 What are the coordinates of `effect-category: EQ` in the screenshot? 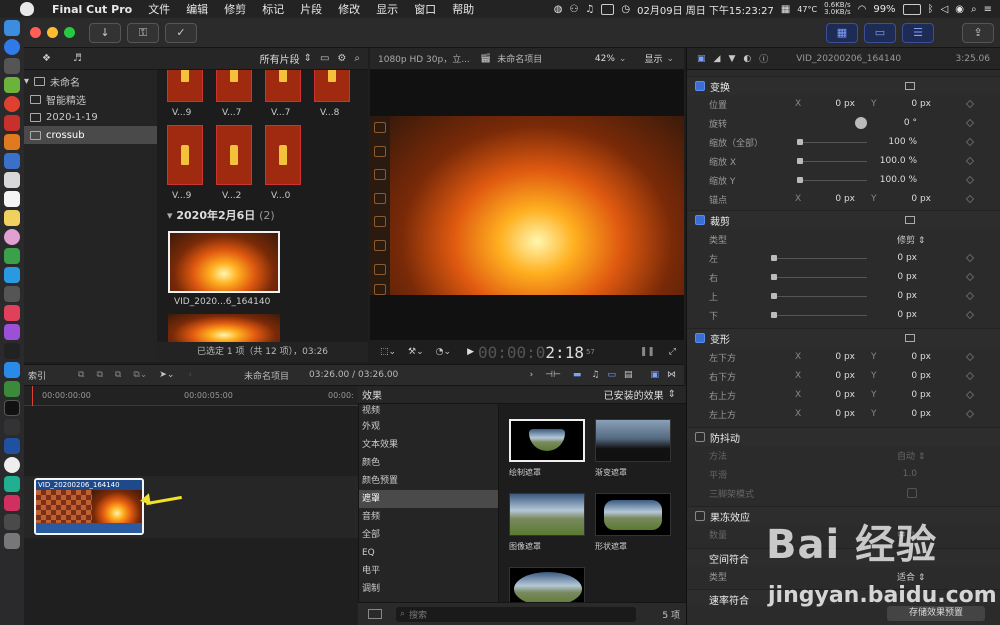 It's located at (428, 553).